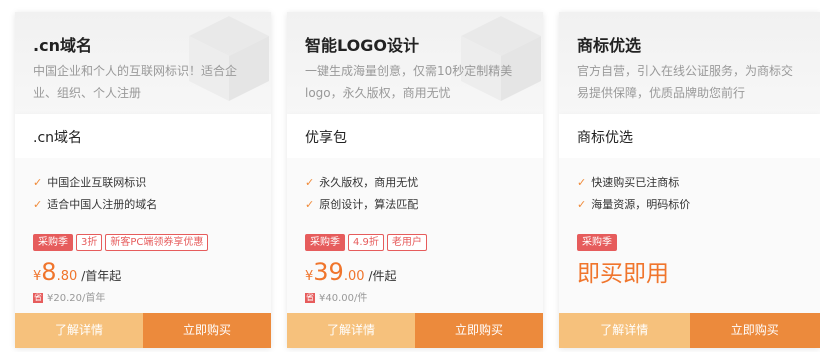 The image size is (820, 352). I want to click on headline-buy-and-use: 即买即用, so click(623, 274).